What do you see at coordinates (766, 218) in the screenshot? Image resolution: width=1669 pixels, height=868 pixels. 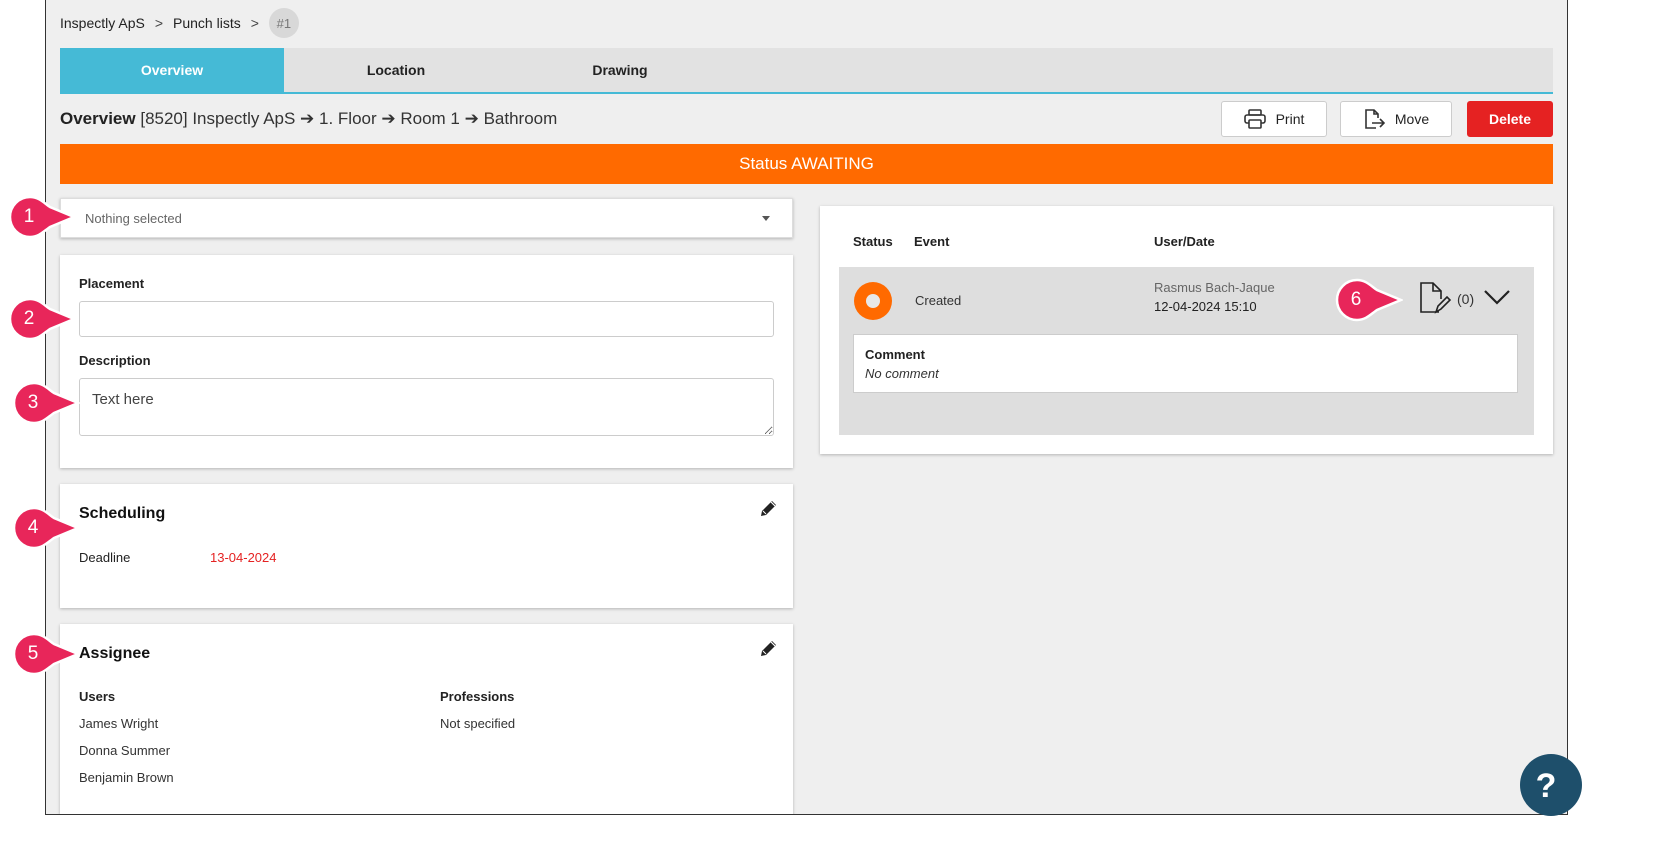 I see `caret-down-icon` at bounding box center [766, 218].